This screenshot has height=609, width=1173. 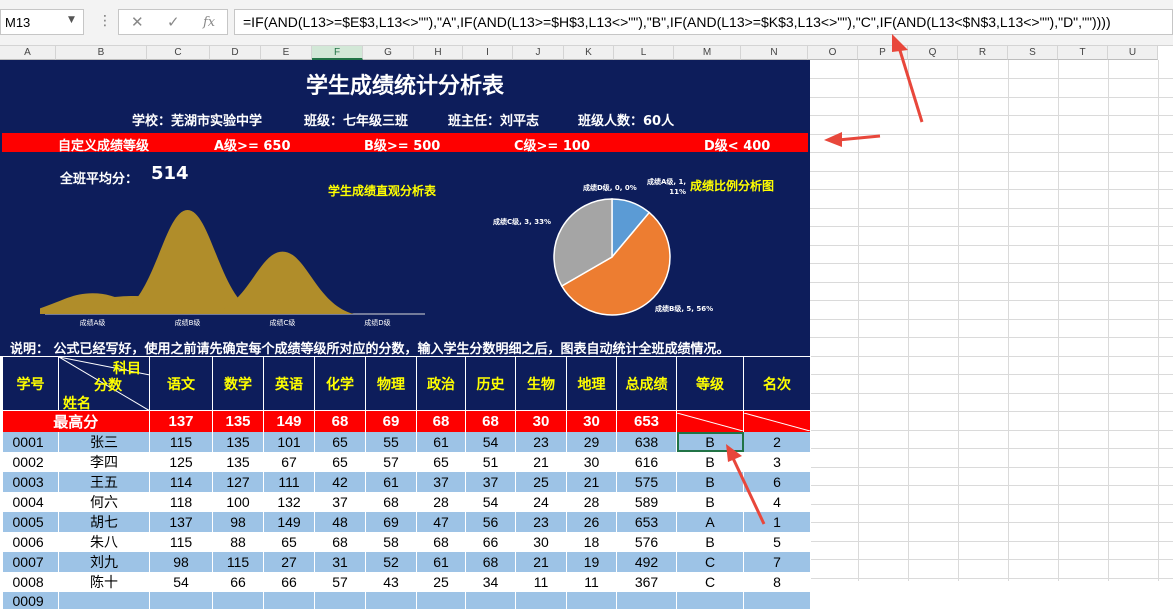 I want to click on cell-score: 66, so click(x=490, y=542).